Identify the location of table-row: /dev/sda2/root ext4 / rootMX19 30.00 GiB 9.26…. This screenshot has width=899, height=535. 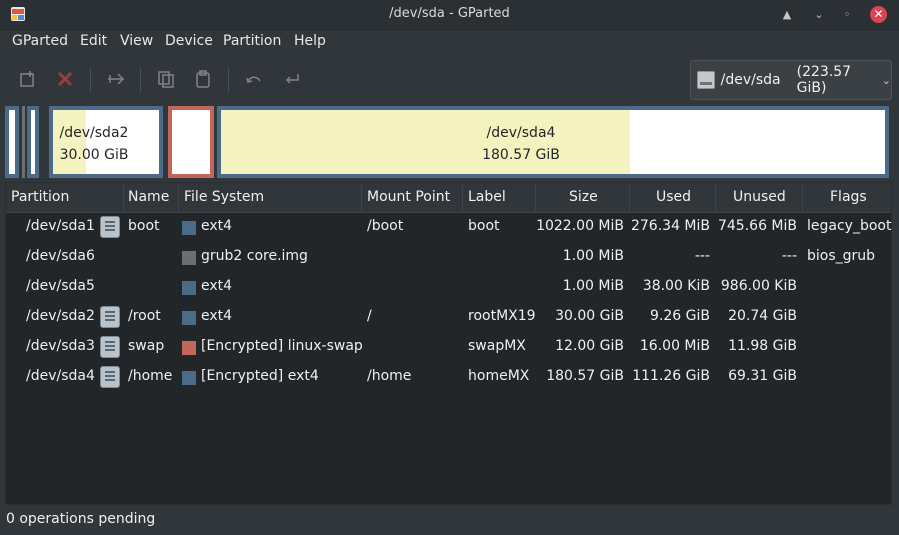
(448, 318).